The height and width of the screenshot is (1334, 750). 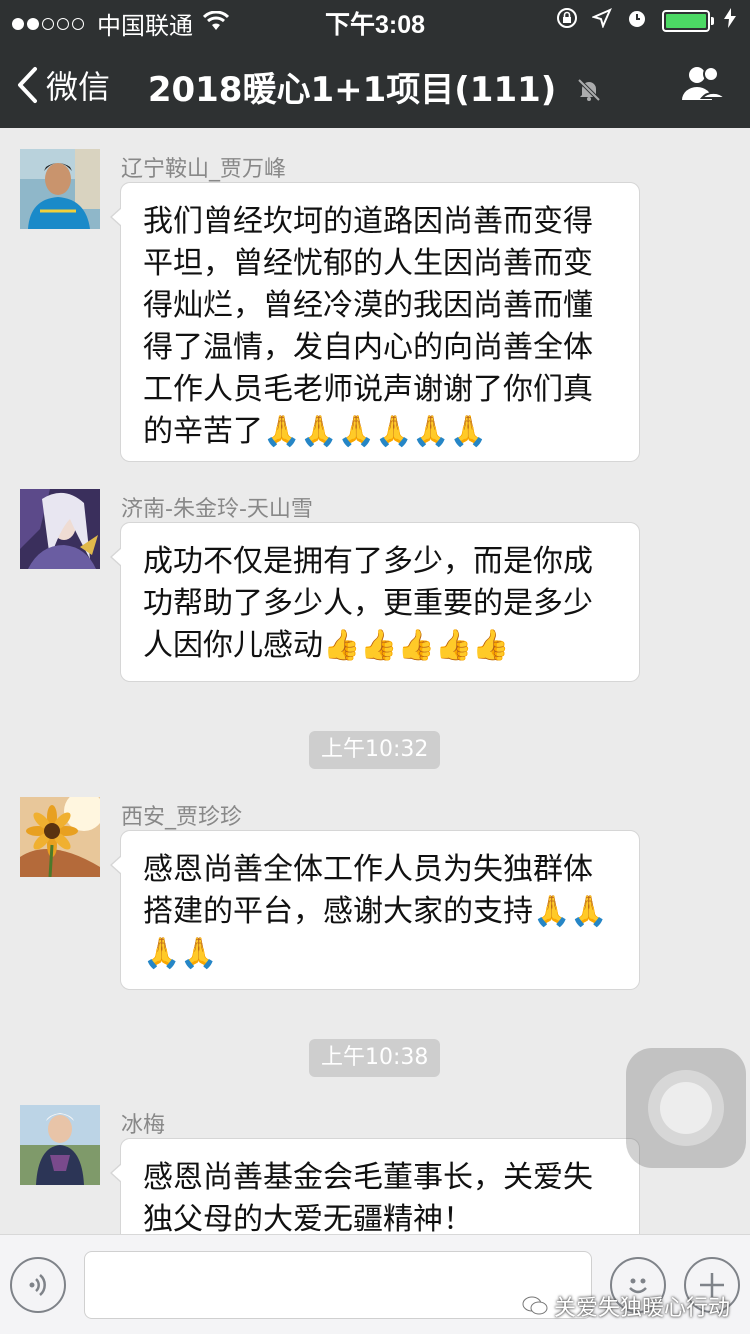 I want to click on voice-toggle-button, so click(x=38, y=1285).